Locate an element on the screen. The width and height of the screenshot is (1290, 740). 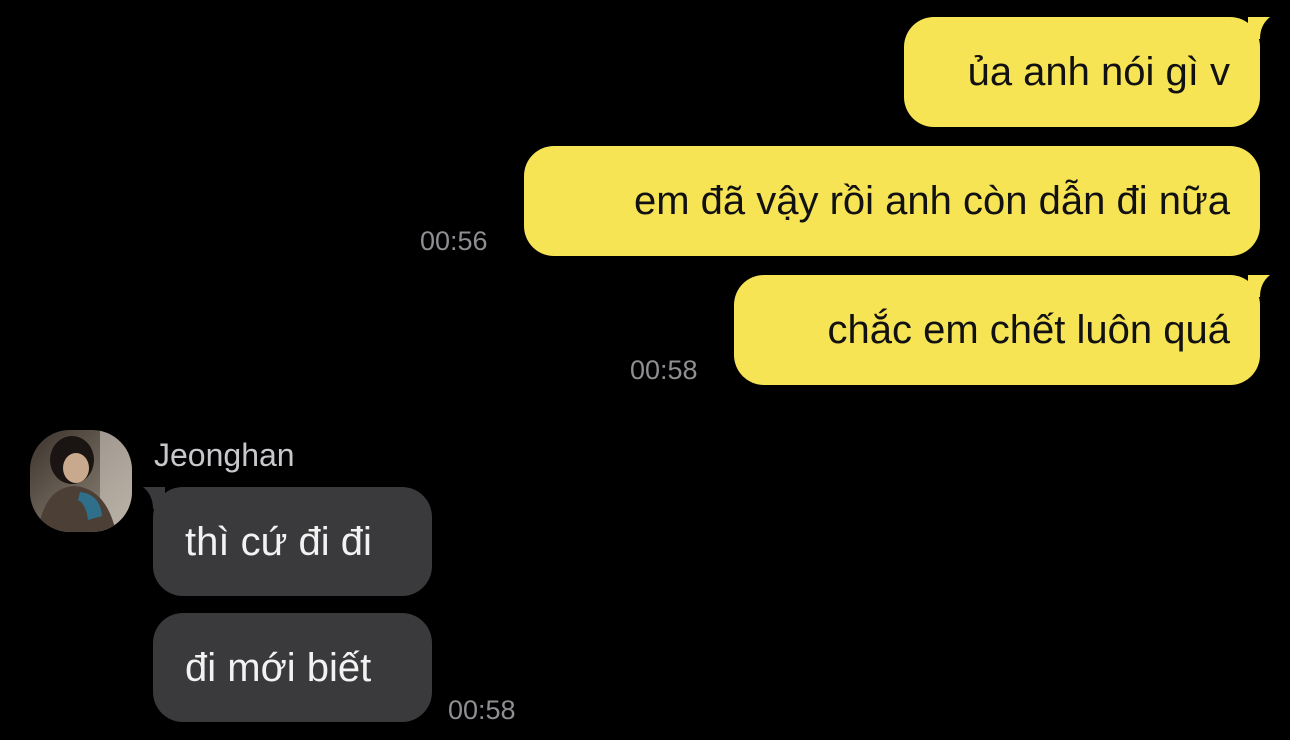
incoming-message-text: đi mới biết is located at coordinates (278, 667).